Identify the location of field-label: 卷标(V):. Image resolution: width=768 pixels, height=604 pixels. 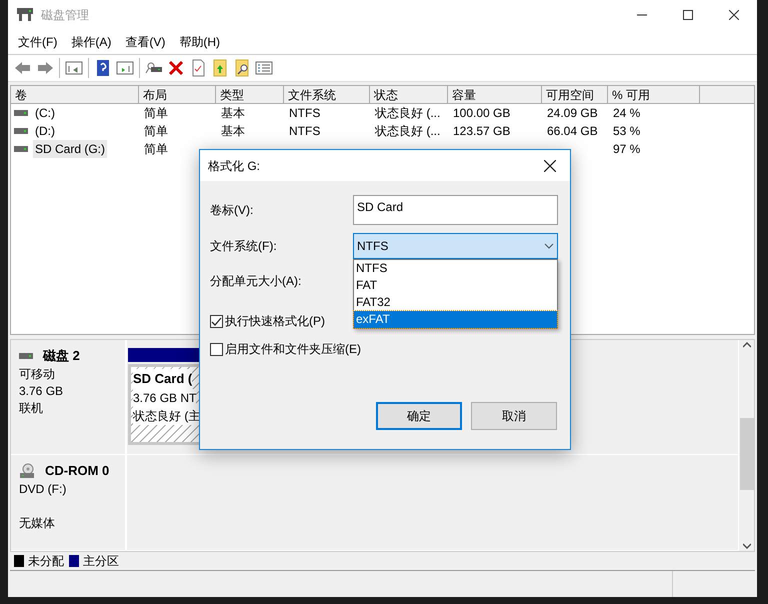
(232, 210).